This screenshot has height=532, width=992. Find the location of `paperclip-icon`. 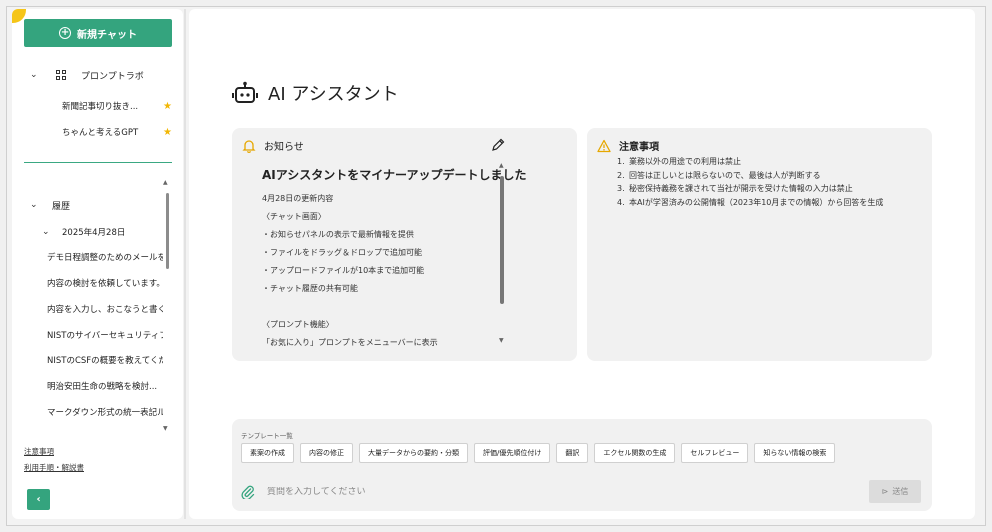

paperclip-icon is located at coordinates (248, 492).